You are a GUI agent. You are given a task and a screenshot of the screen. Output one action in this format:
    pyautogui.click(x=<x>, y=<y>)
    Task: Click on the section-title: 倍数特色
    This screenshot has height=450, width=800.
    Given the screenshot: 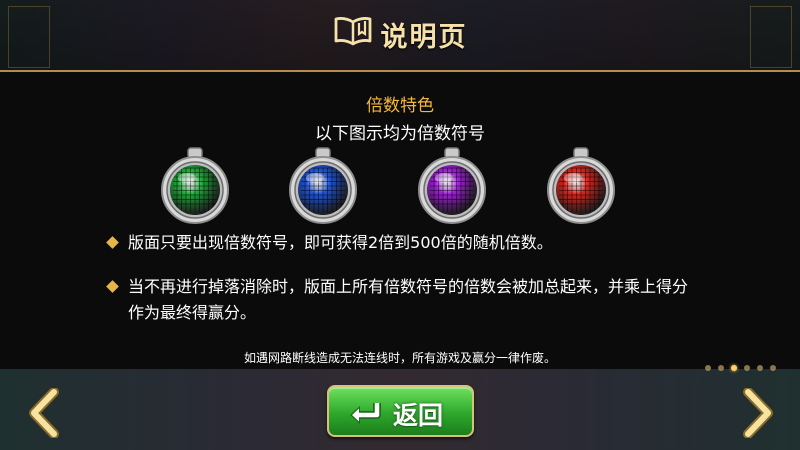 What is the action you would take?
    pyautogui.click(x=400, y=106)
    